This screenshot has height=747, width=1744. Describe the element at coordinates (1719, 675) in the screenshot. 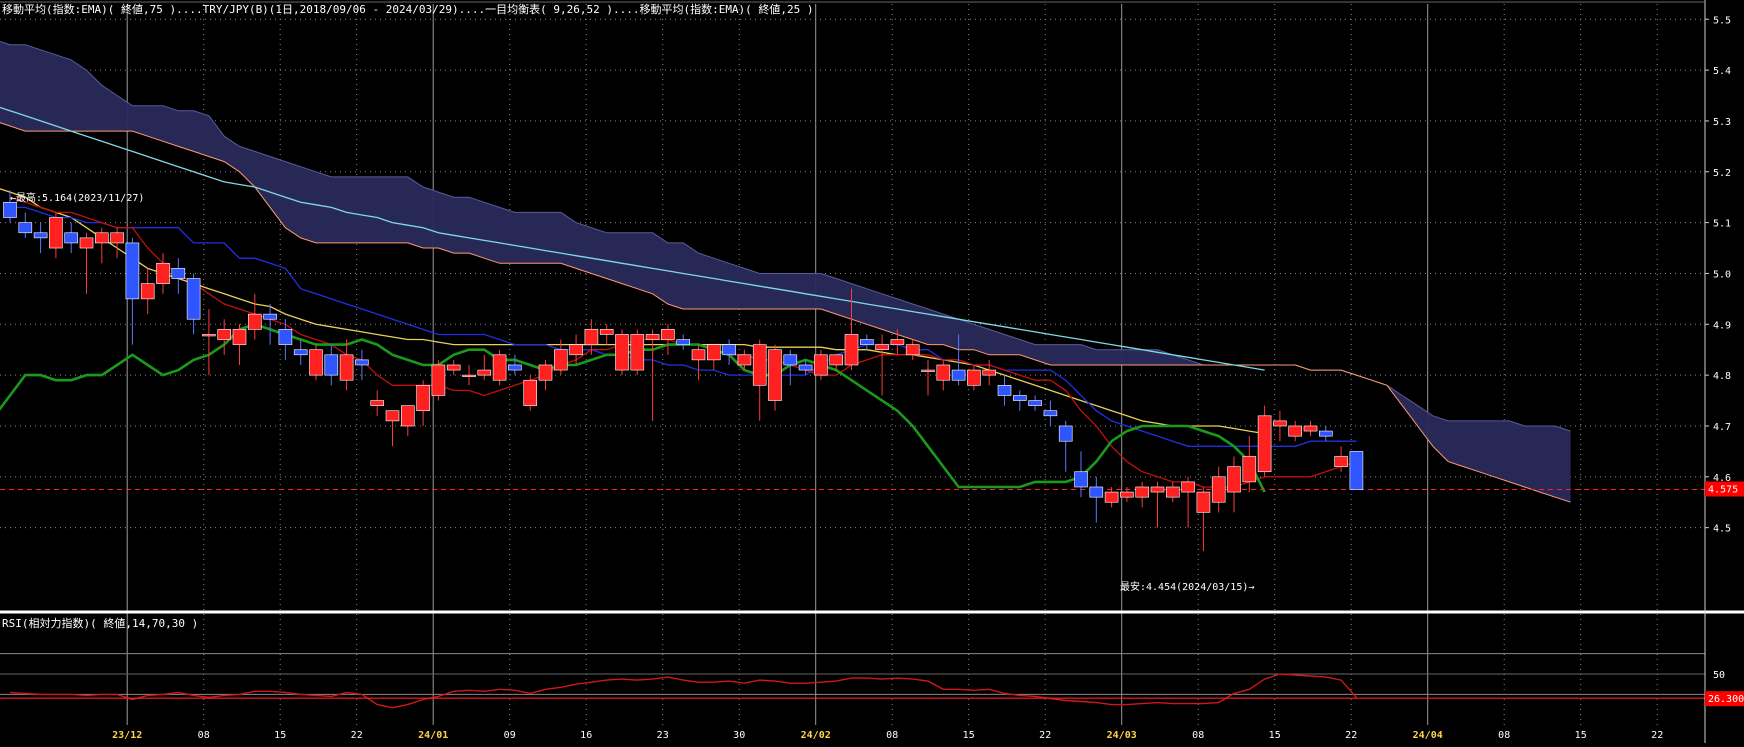

I see `rsi-tick-label: 50` at that location.